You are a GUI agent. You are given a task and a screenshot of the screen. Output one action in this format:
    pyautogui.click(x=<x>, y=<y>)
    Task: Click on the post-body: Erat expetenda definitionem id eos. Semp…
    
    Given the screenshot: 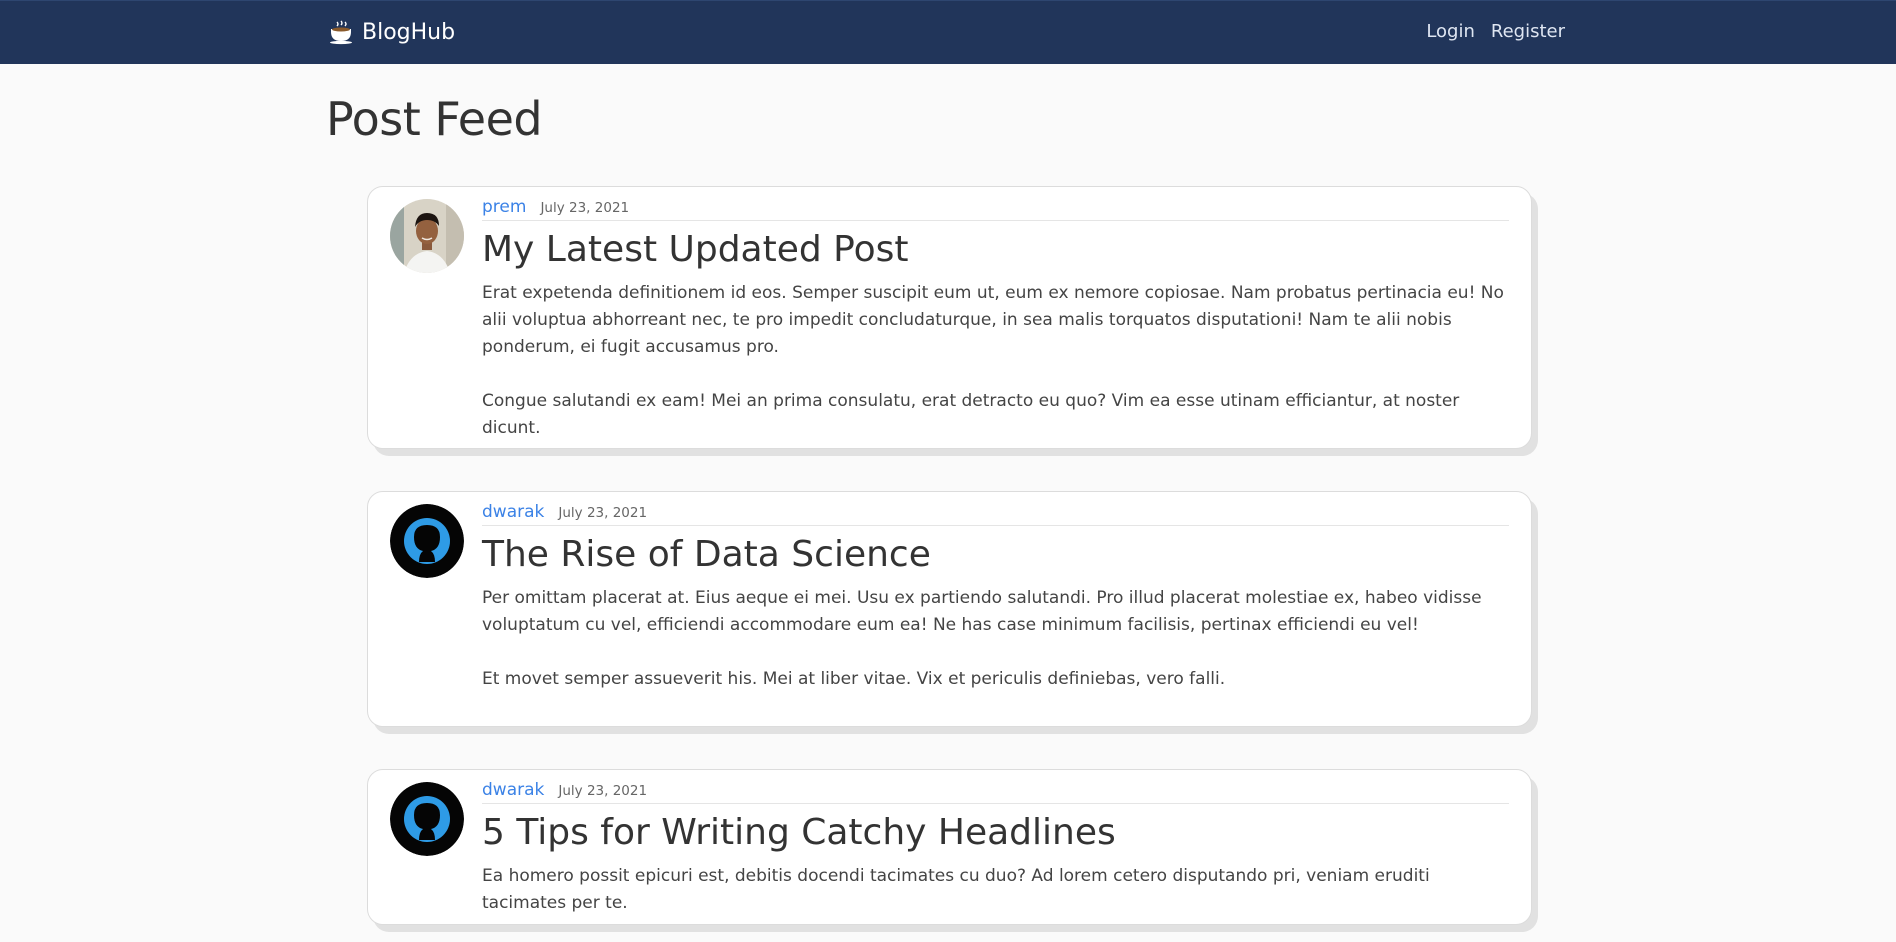 What is the action you would take?
    pyautogui.click(x=995, y=361)
    